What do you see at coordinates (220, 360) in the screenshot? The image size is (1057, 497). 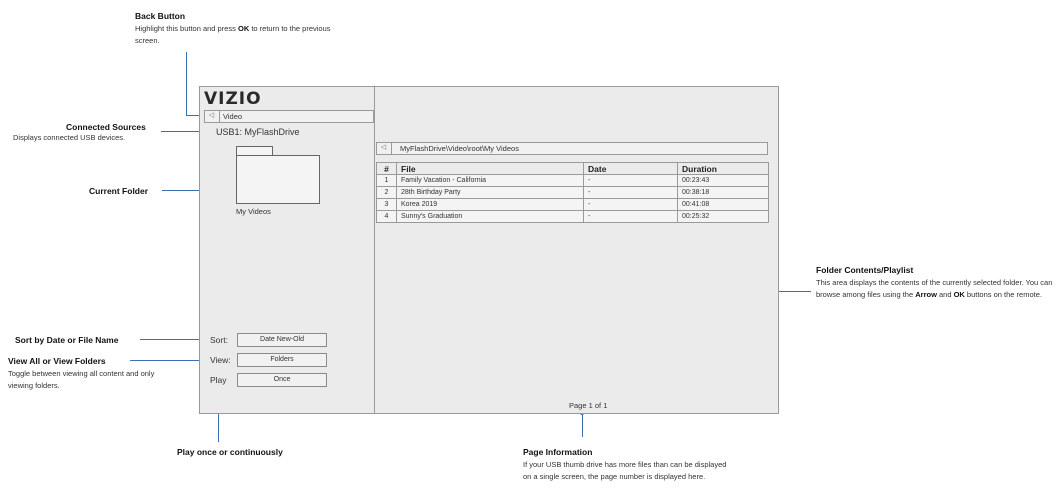 I see `view-label: View:` at bounding box center [220, 360].